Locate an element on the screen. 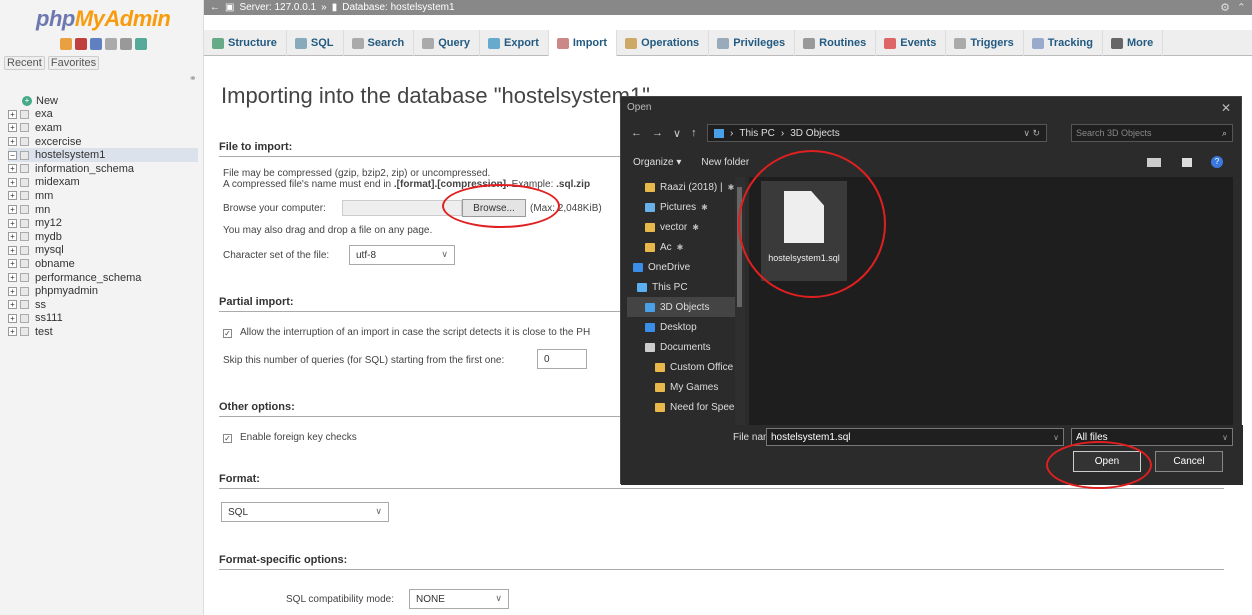 This screenshot has width=1252, height=615. expand-icon: − is located at coordinates (12, 155).